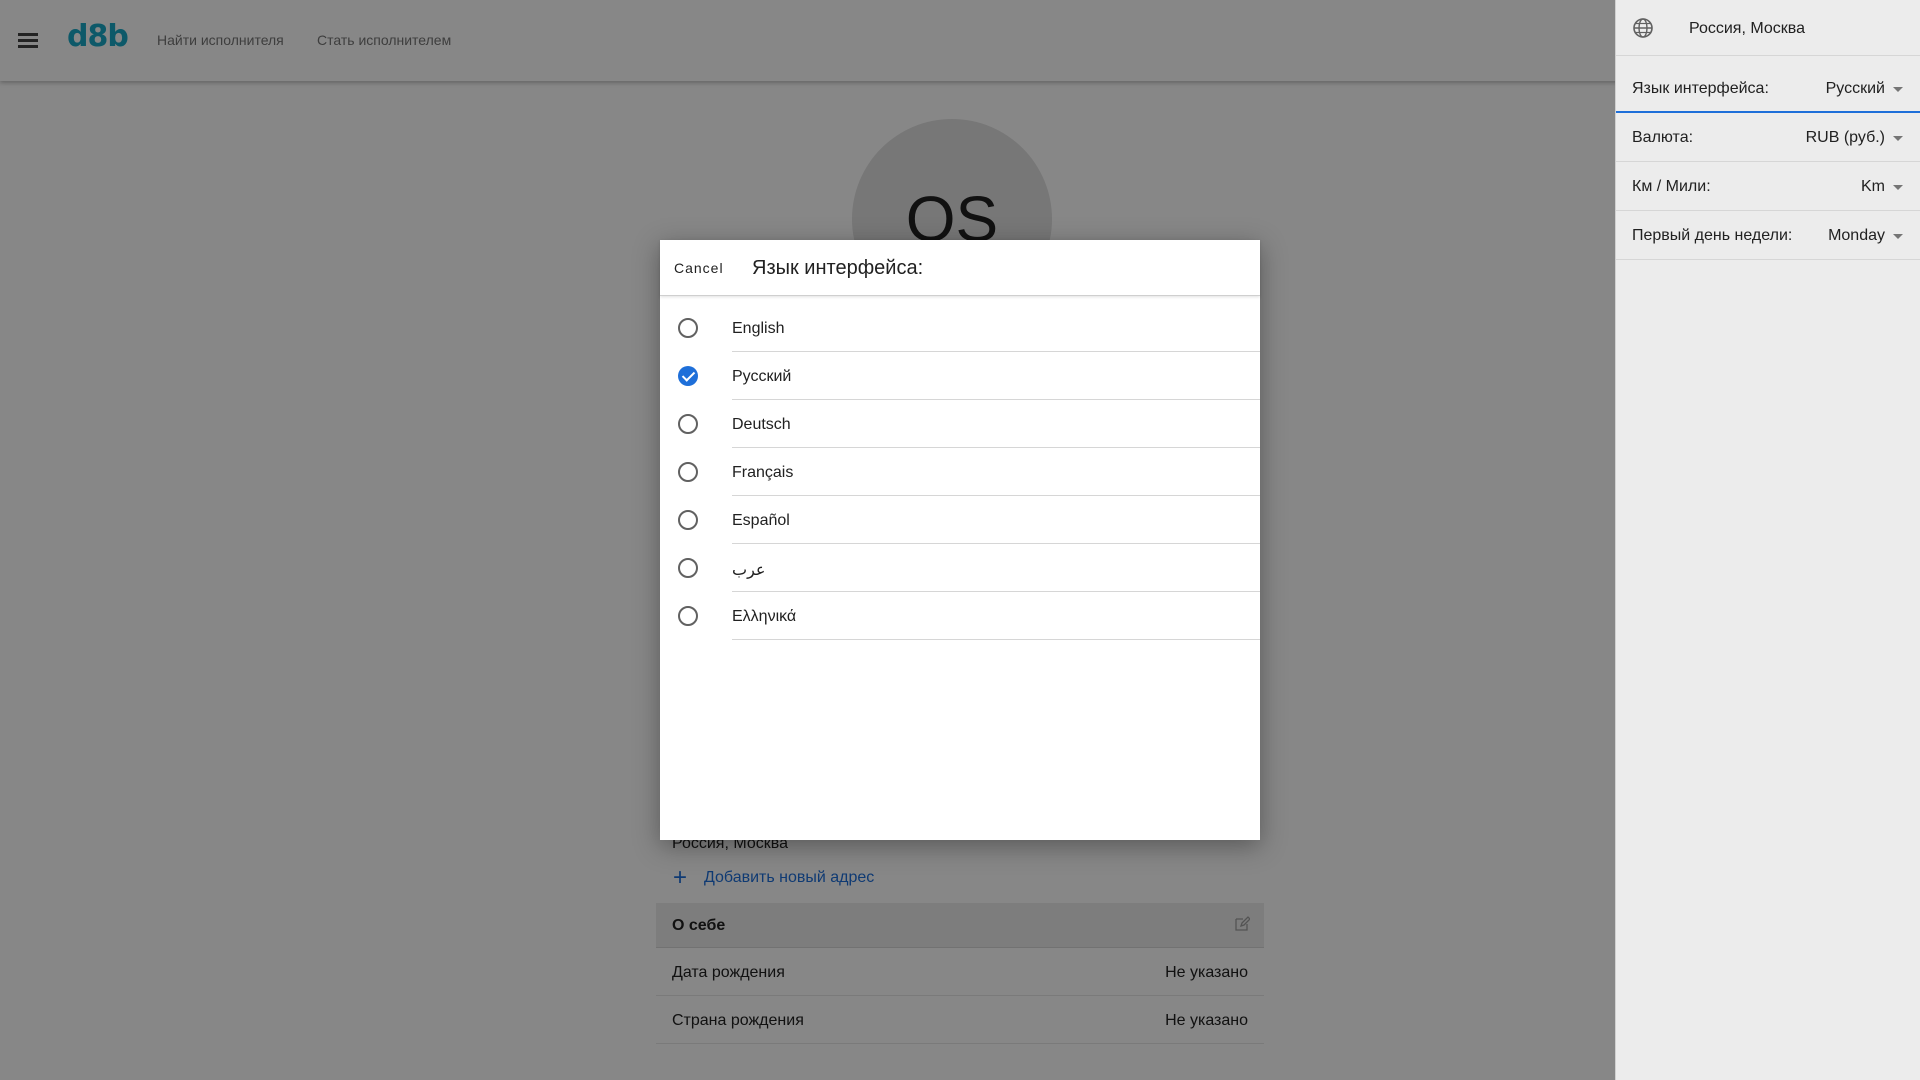 This screenshot has width=1920, height=1080. What do you see at coordinates (1873, 186) in the screenshot?
I see `setting-value: Km` at bounding box center [1873, 186].